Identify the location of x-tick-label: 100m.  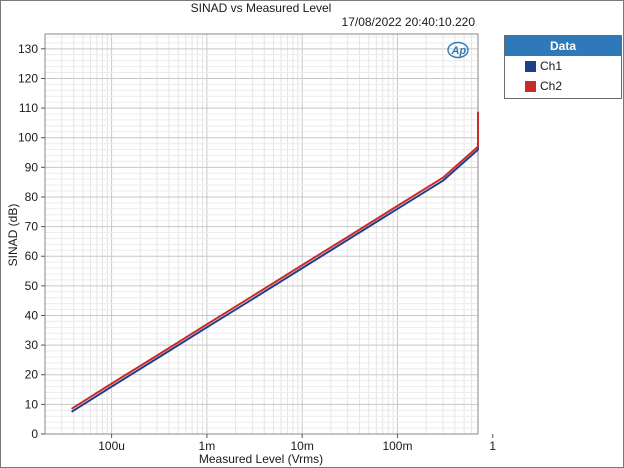
(397, 446).